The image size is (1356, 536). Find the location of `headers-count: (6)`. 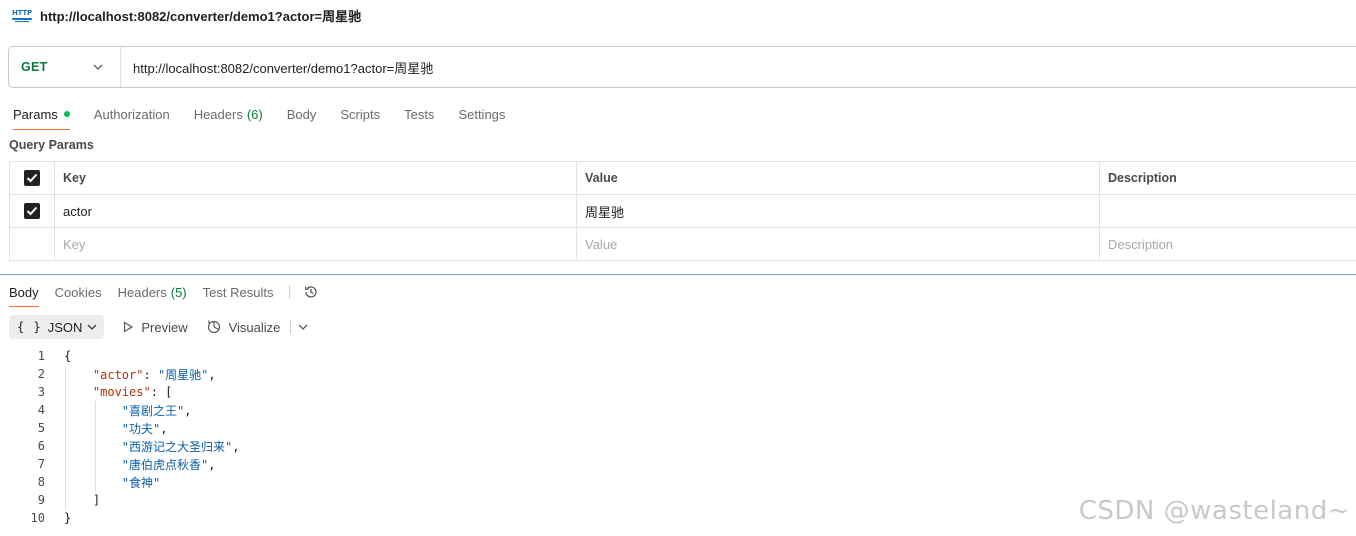

headers-count: (6) is located at coordinates (254, 114).